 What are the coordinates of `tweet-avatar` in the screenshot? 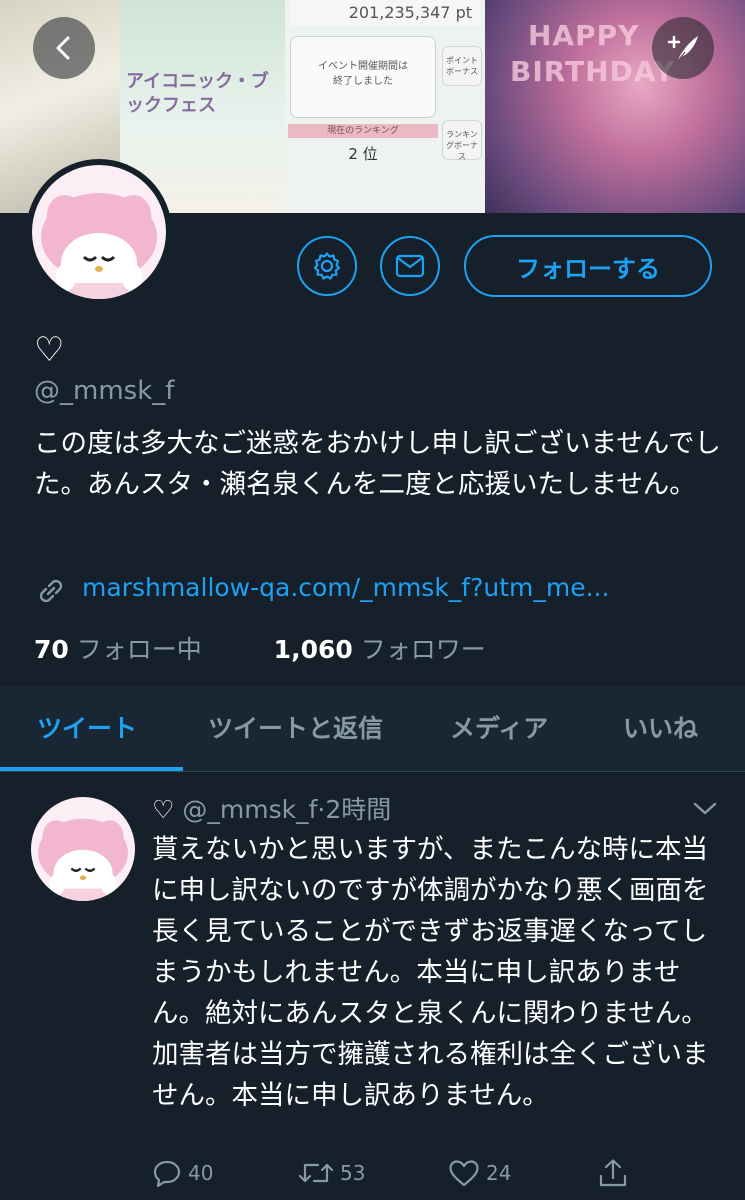 It's located at (83, 849).